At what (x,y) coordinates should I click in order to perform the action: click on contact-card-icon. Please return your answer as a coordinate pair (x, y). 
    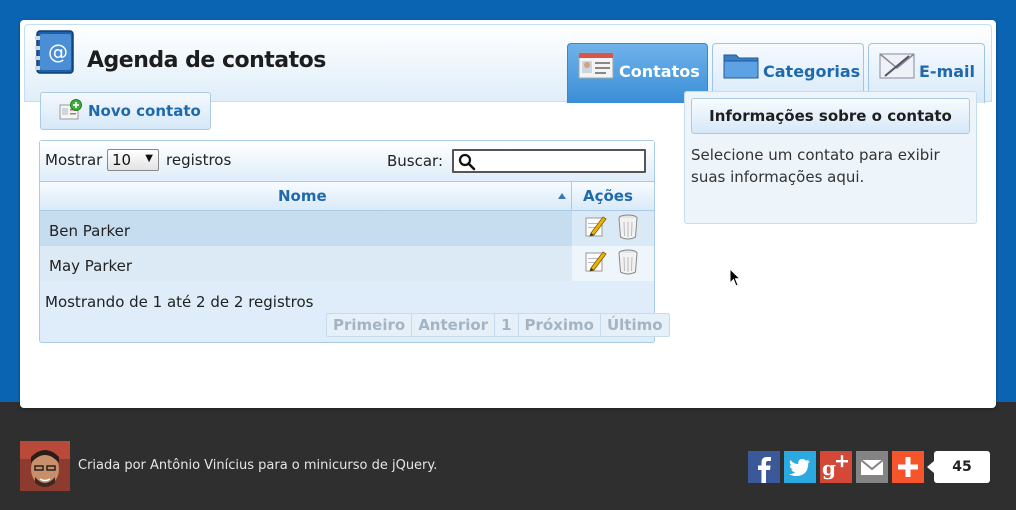
    Looking at the image, I should click on (596, 65).